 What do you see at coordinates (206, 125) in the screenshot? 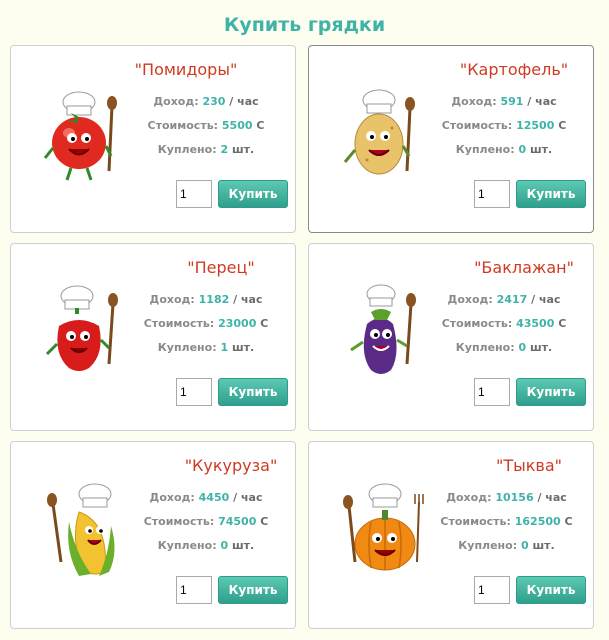
I see `cost-line: Стоимость: 5500 С` at bounding box center [206, 125].